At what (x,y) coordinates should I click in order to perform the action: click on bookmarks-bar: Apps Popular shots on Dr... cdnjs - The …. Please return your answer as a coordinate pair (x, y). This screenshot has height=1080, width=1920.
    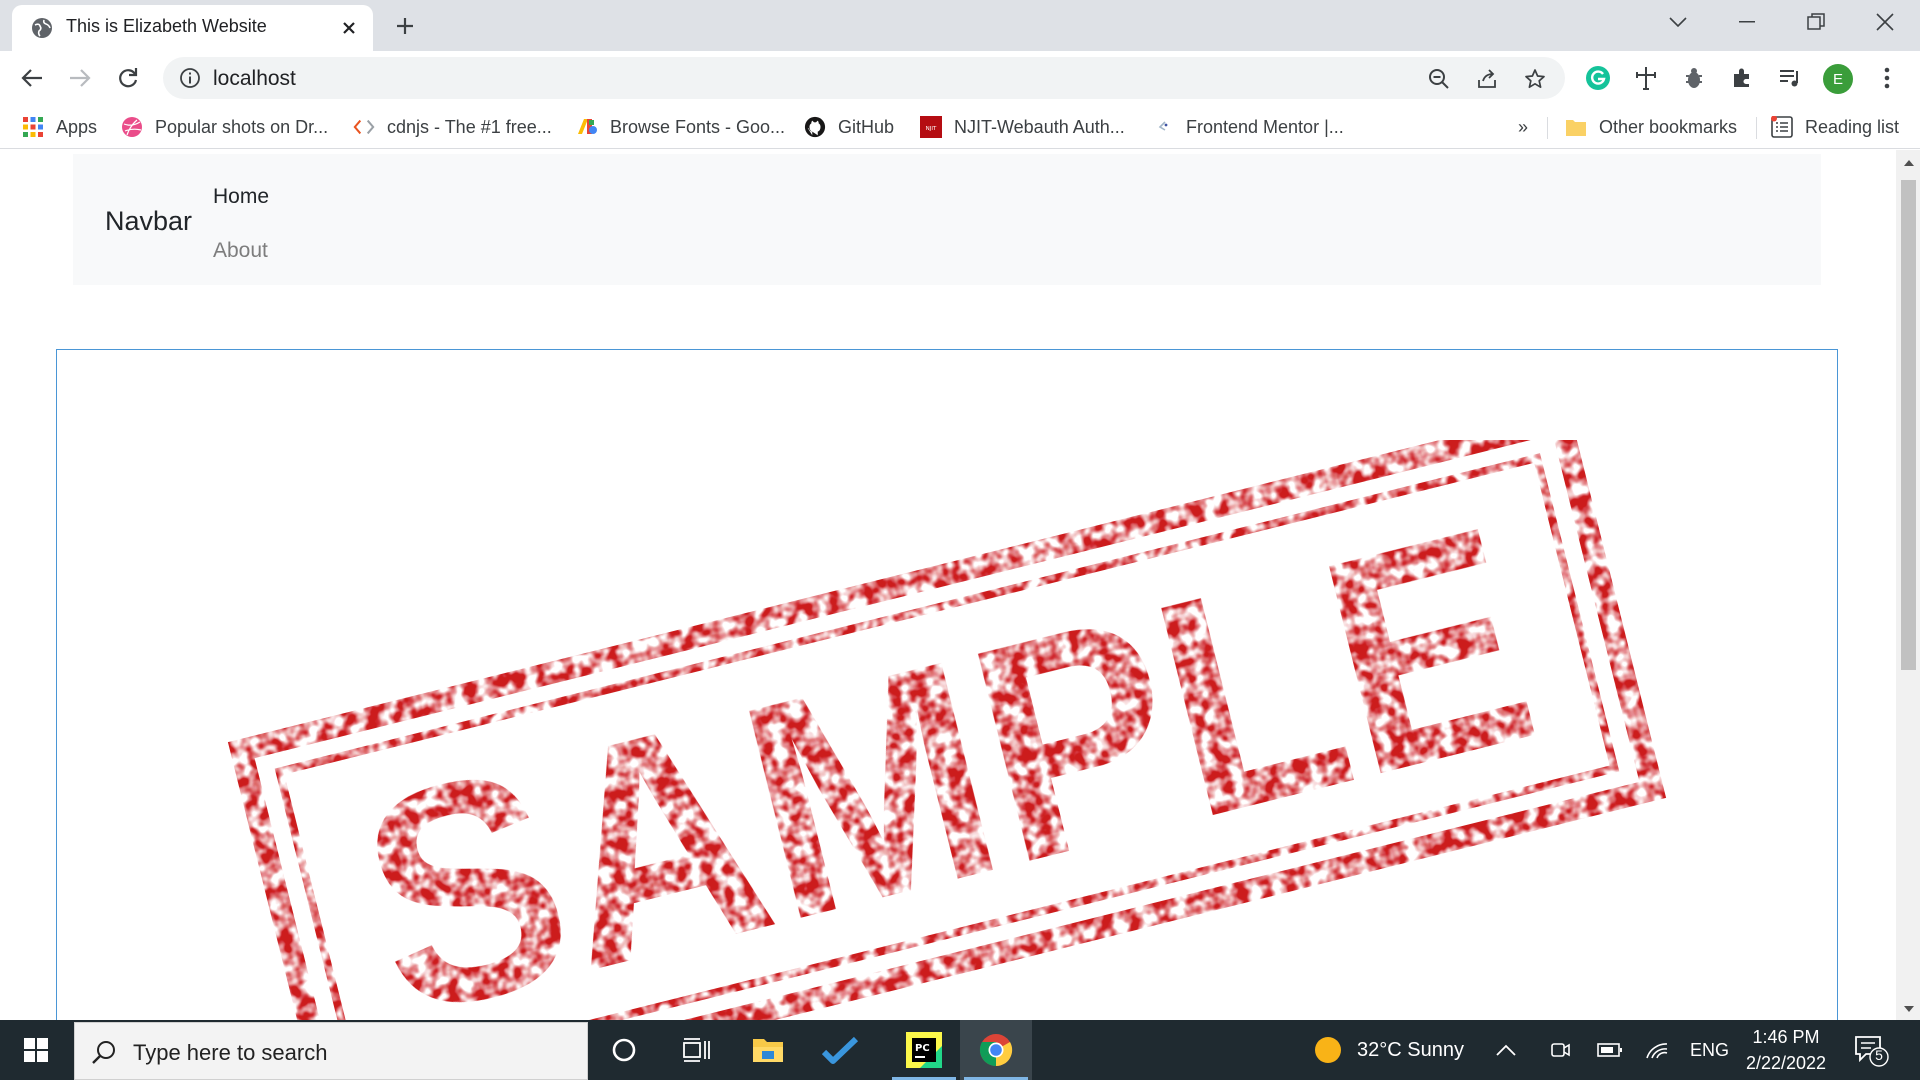
    Looking at the image, I should click on (960, 127).